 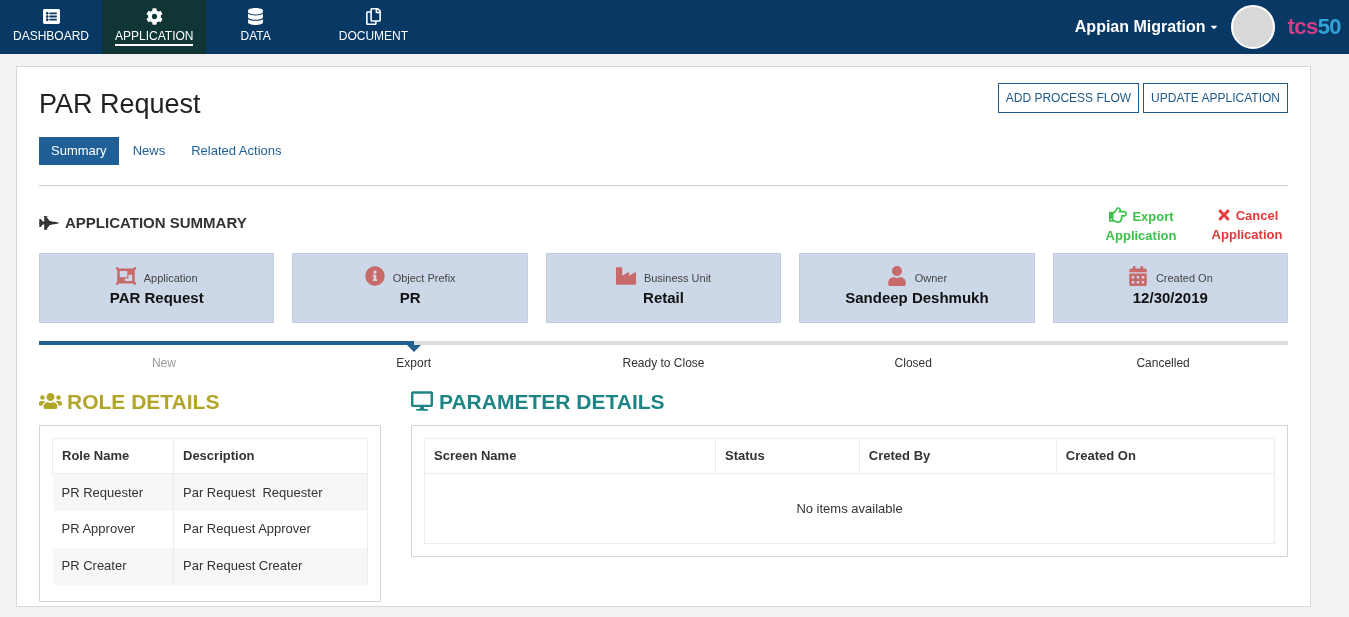 What do you see at coordinates (270, 529) in the screenshot?
I see `table-cell: Par Request Approver` at bounding box center [270, 529].